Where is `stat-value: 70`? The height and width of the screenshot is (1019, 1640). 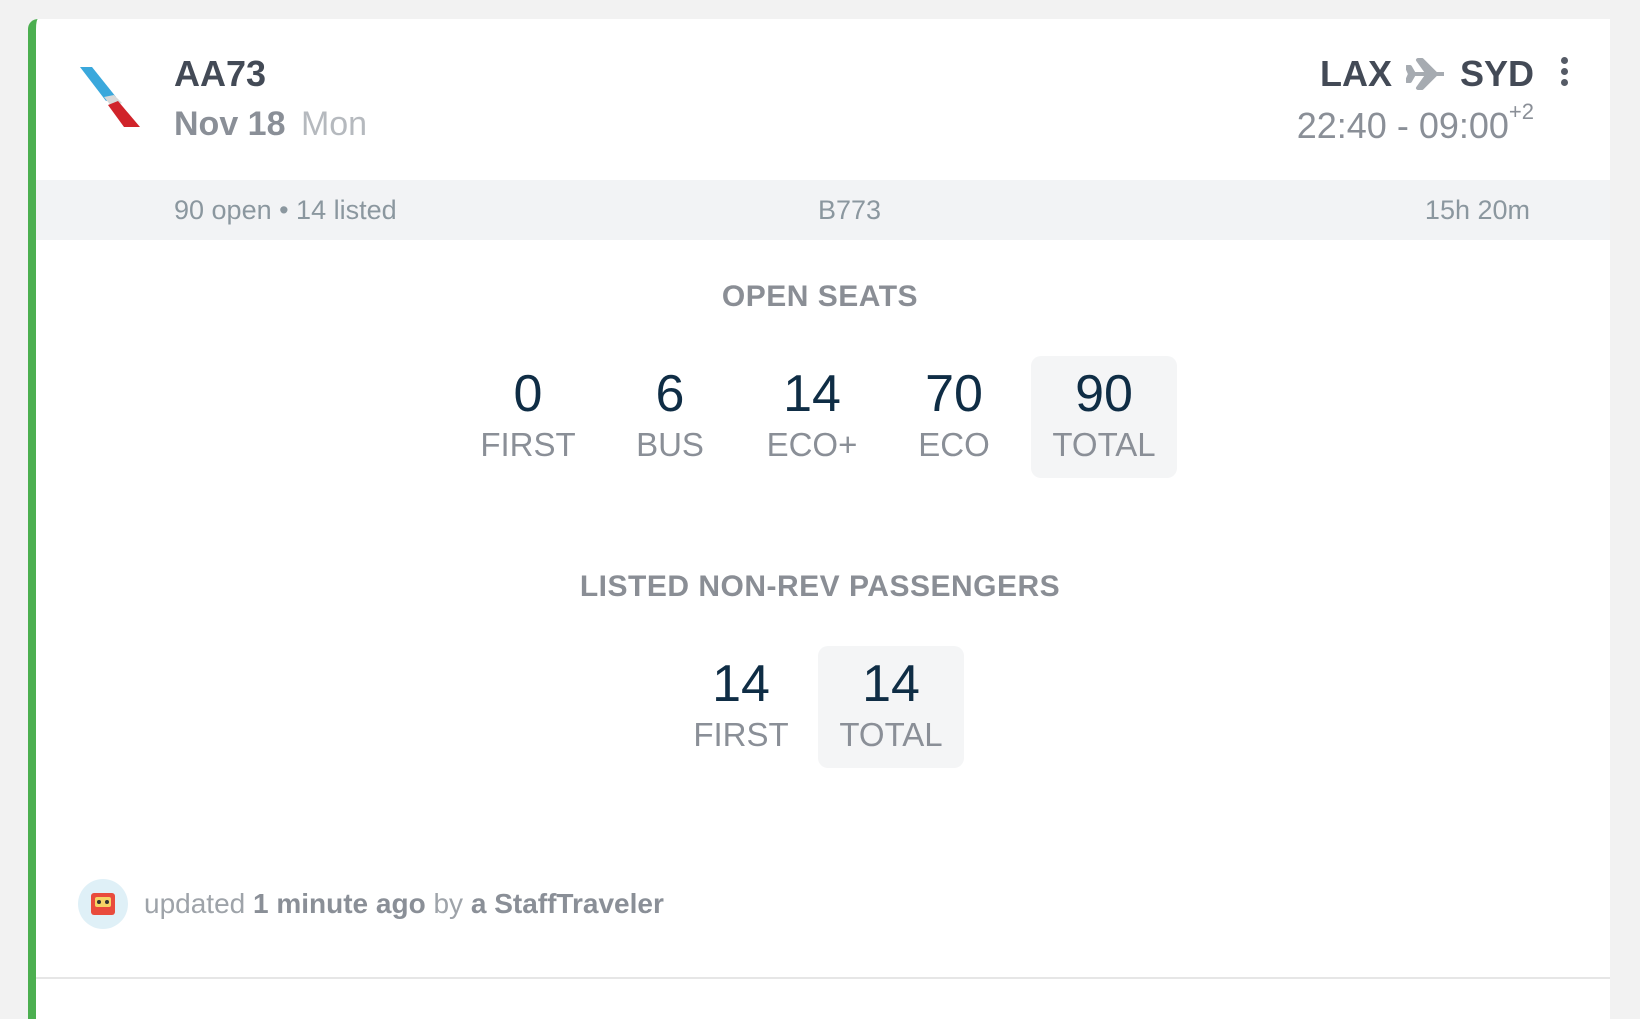 stat-value: 70 is located at coordinates (954, 394).